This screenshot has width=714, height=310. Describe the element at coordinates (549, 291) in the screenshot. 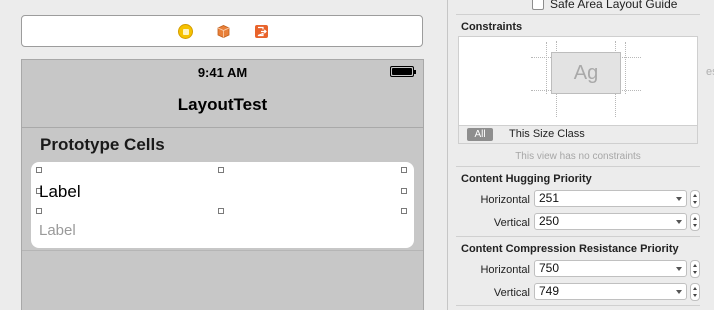

I see `compression-vertical-value: 749` at that location.